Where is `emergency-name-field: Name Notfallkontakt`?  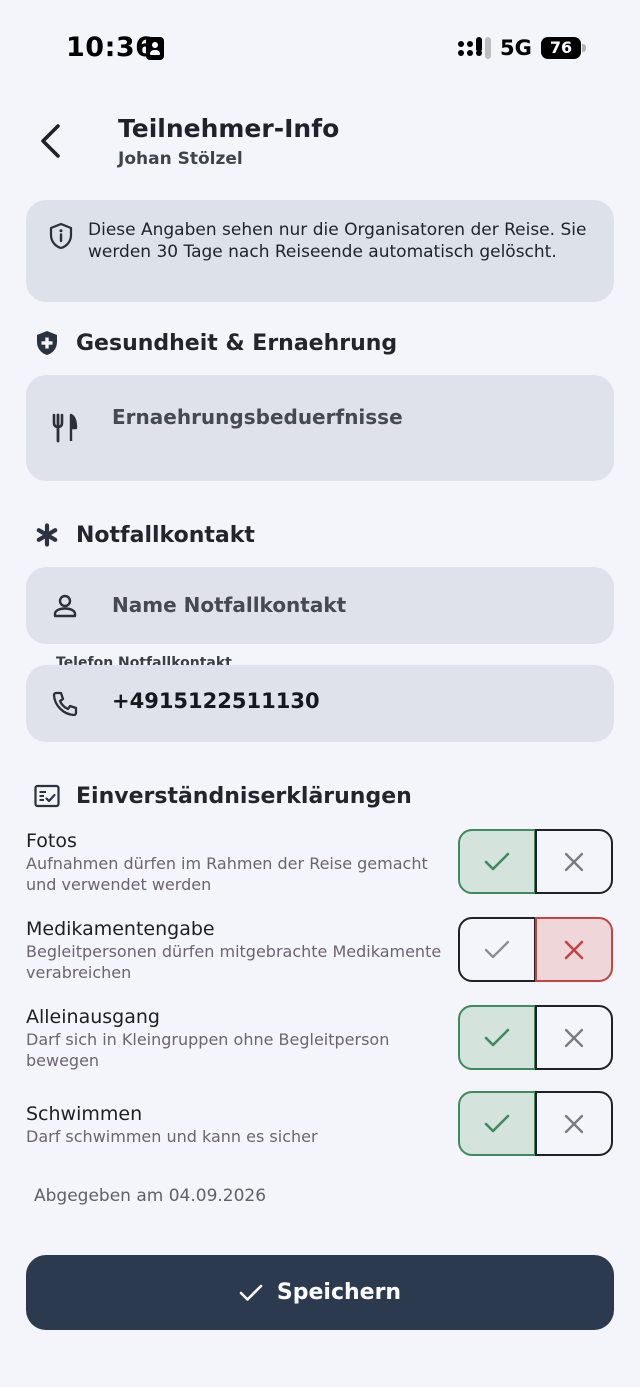 emergency-name-field: Name Notfallkontakt is located at coordinates (320, 605).